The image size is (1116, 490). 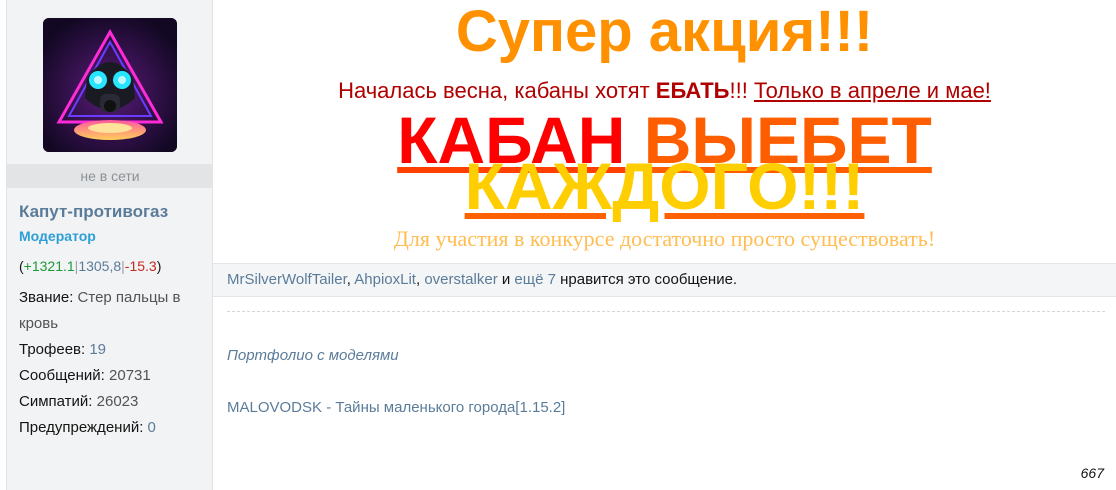 I want to click on stat-likes: Симпатий: 26023, so click(x=114, y=402).